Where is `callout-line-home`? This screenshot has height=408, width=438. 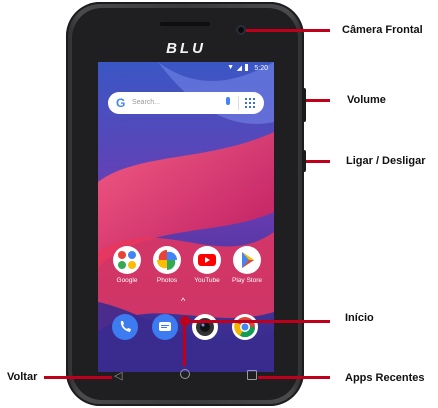 callout-line-home is located at coordinates (259, 321).